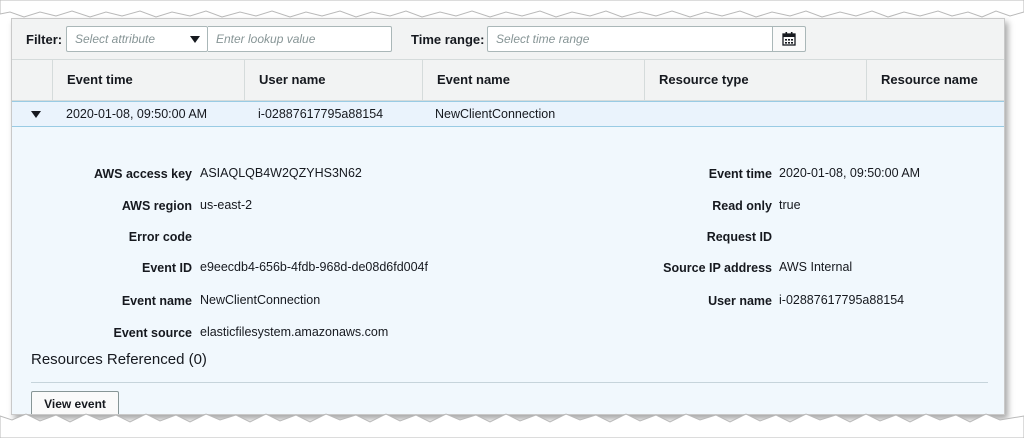 The width and height of the screenshot is (1024, 438). I want to click on row-event-name: NewClientConnection, so click(495, 114).